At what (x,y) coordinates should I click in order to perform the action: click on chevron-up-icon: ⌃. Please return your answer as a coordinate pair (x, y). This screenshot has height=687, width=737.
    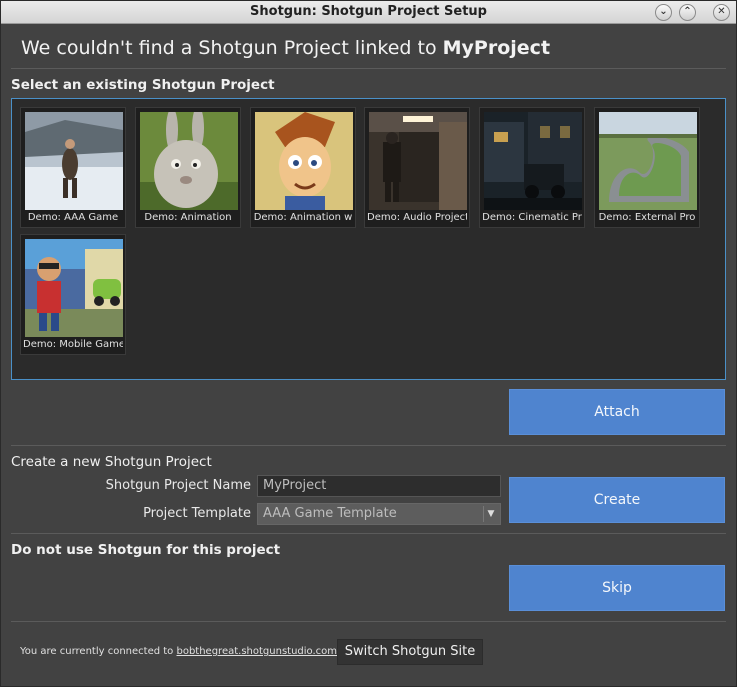
    Looking at the image, I should click on (687, 11).